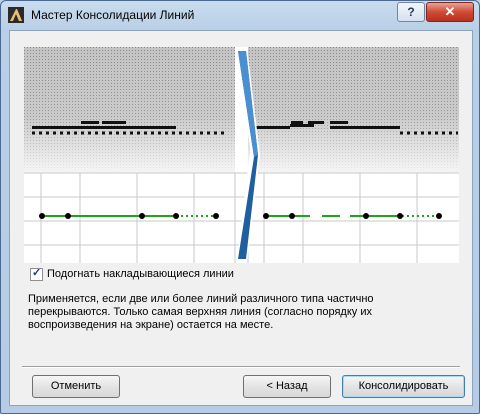 The width and height of the screenshot is (480, 414). Describe the element at coordinates (403, 386) in the screenshot. I see `consolidate-button: Консолидировать` at that location.